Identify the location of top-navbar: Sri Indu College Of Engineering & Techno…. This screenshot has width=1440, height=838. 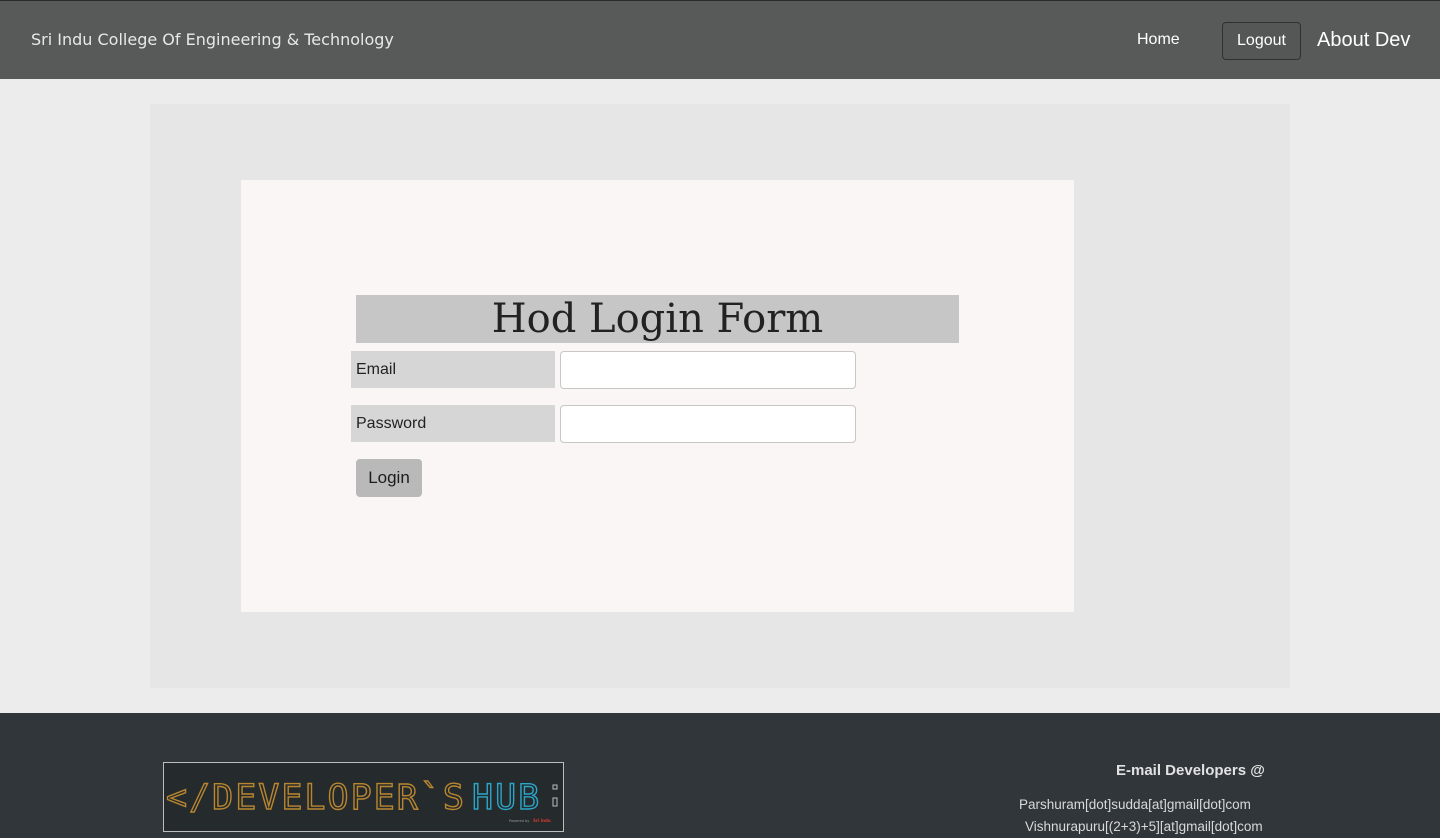
(720, 39).